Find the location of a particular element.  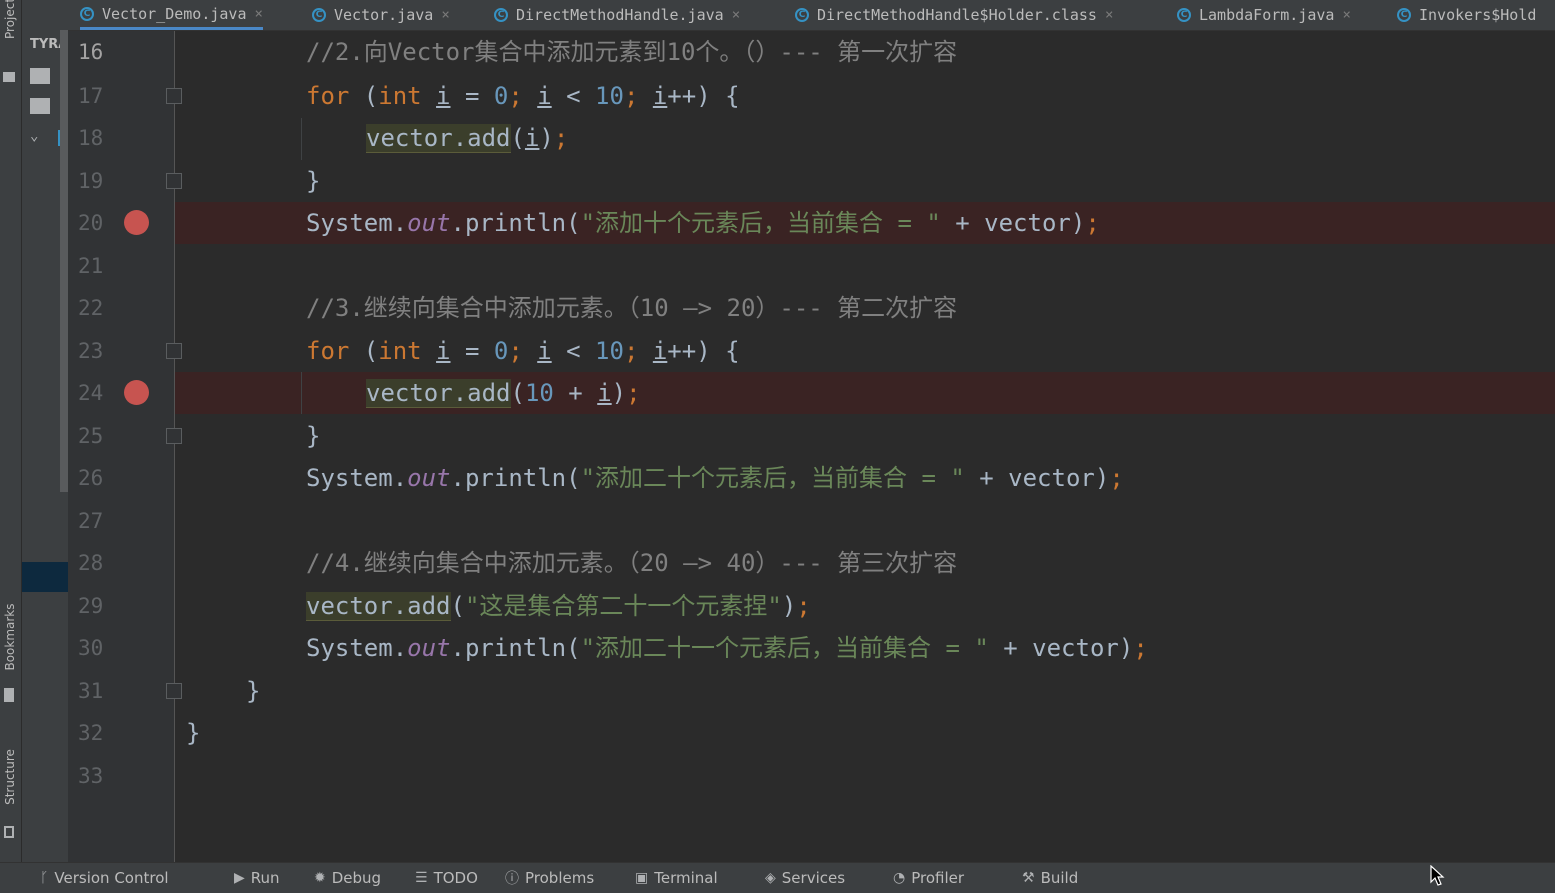

debug-button: ✹ Debug is located at coordinates (347, 878).